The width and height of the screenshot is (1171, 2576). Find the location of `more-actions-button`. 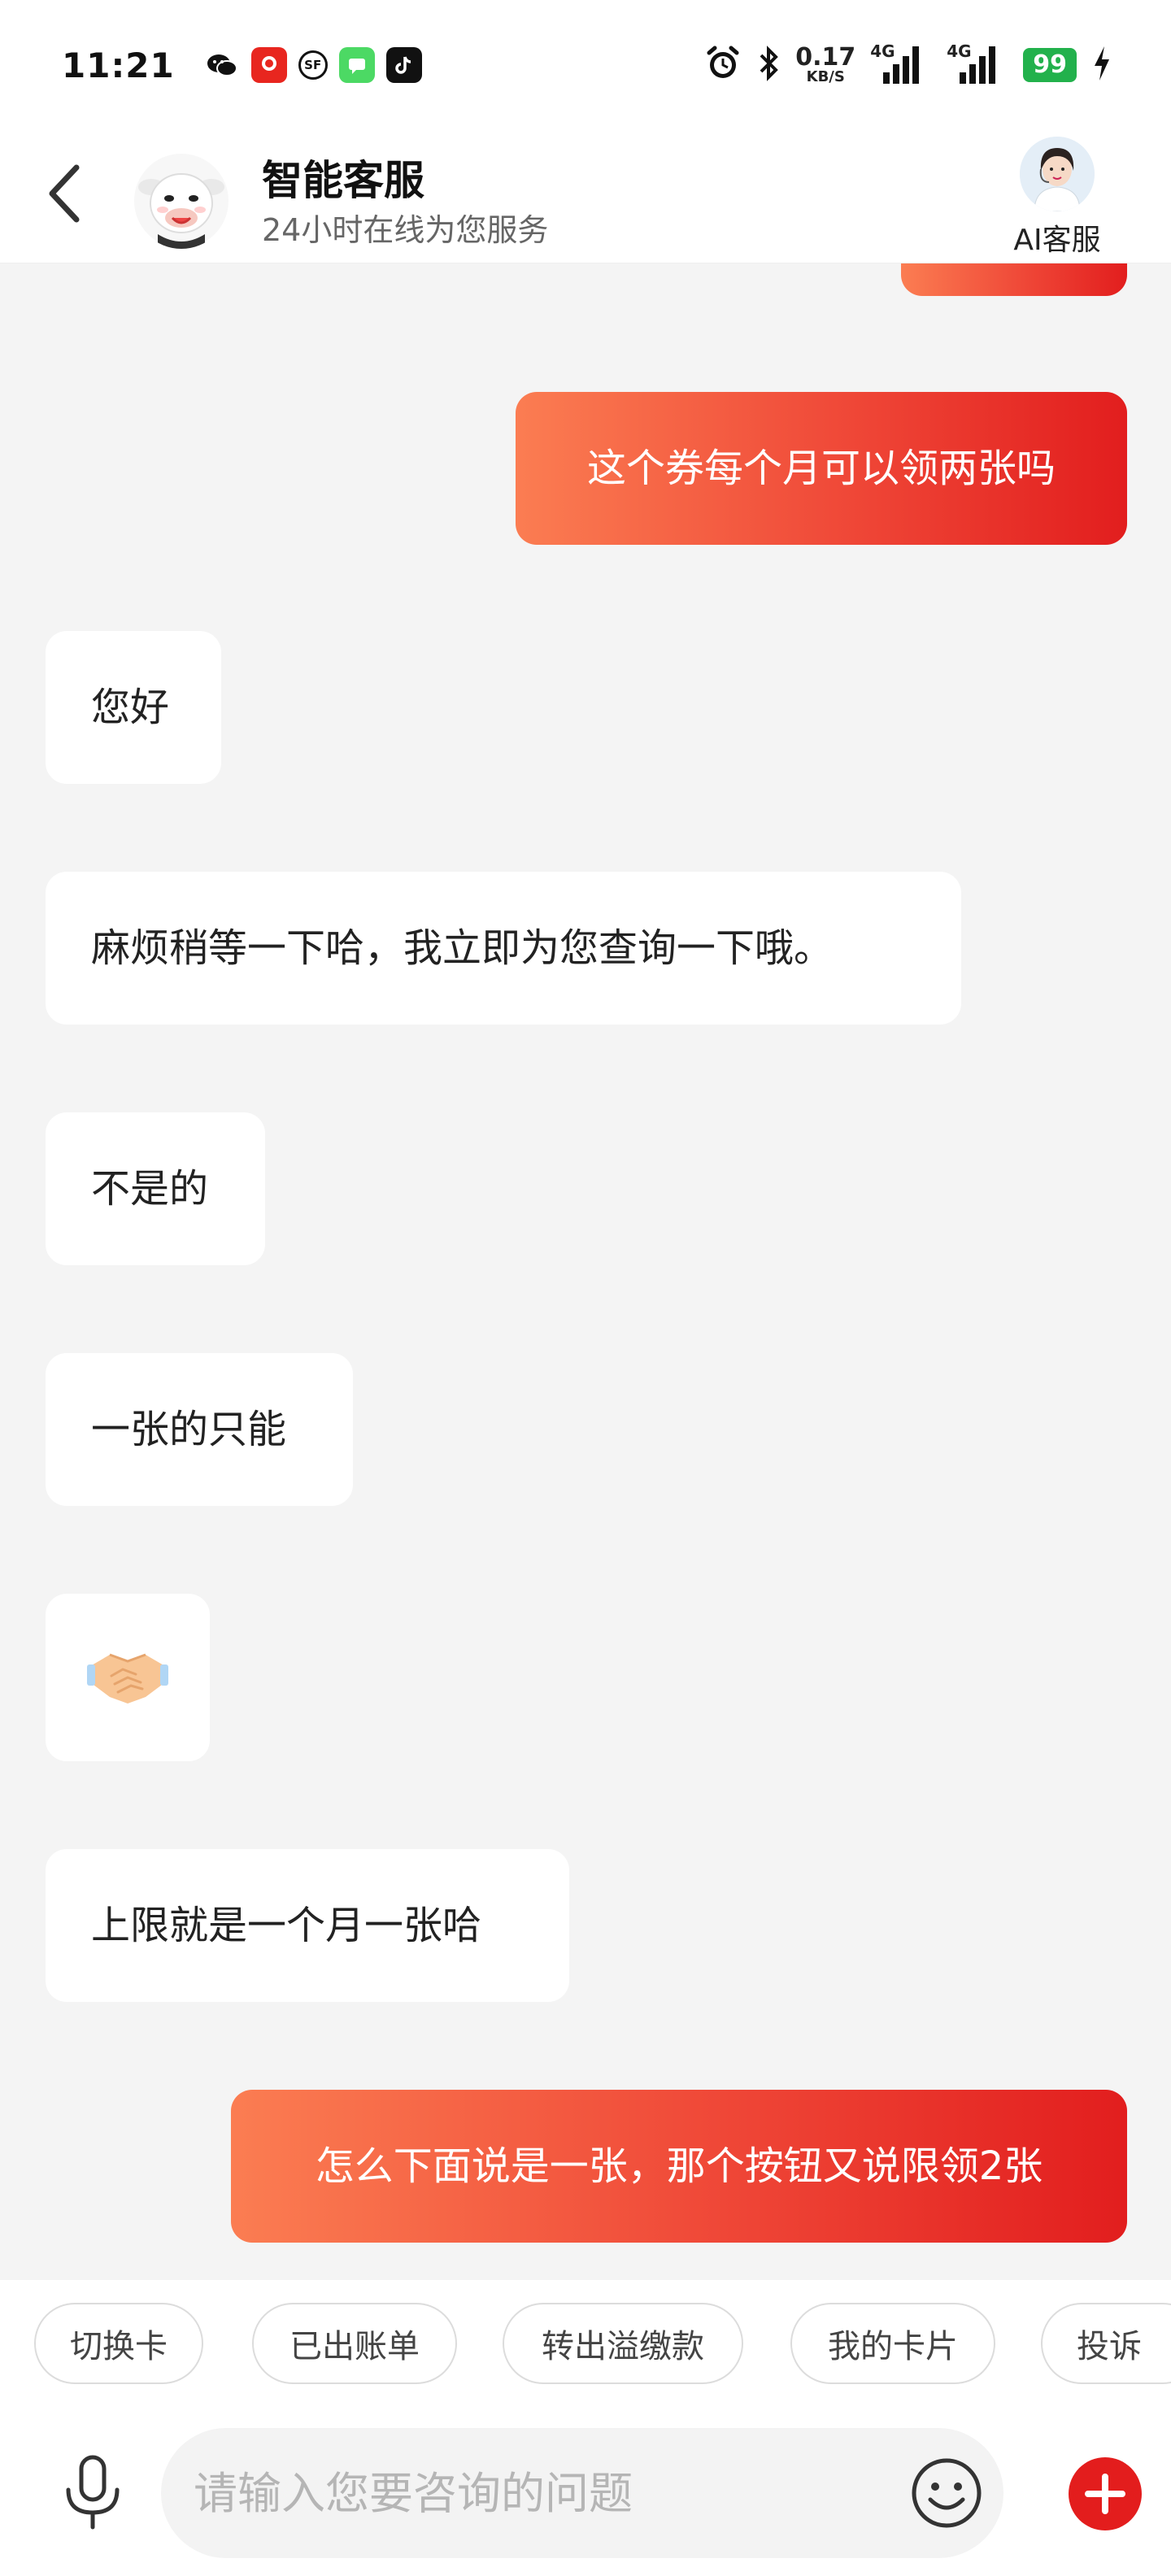

more-actions-button is located at coordinates (1105, 2494).